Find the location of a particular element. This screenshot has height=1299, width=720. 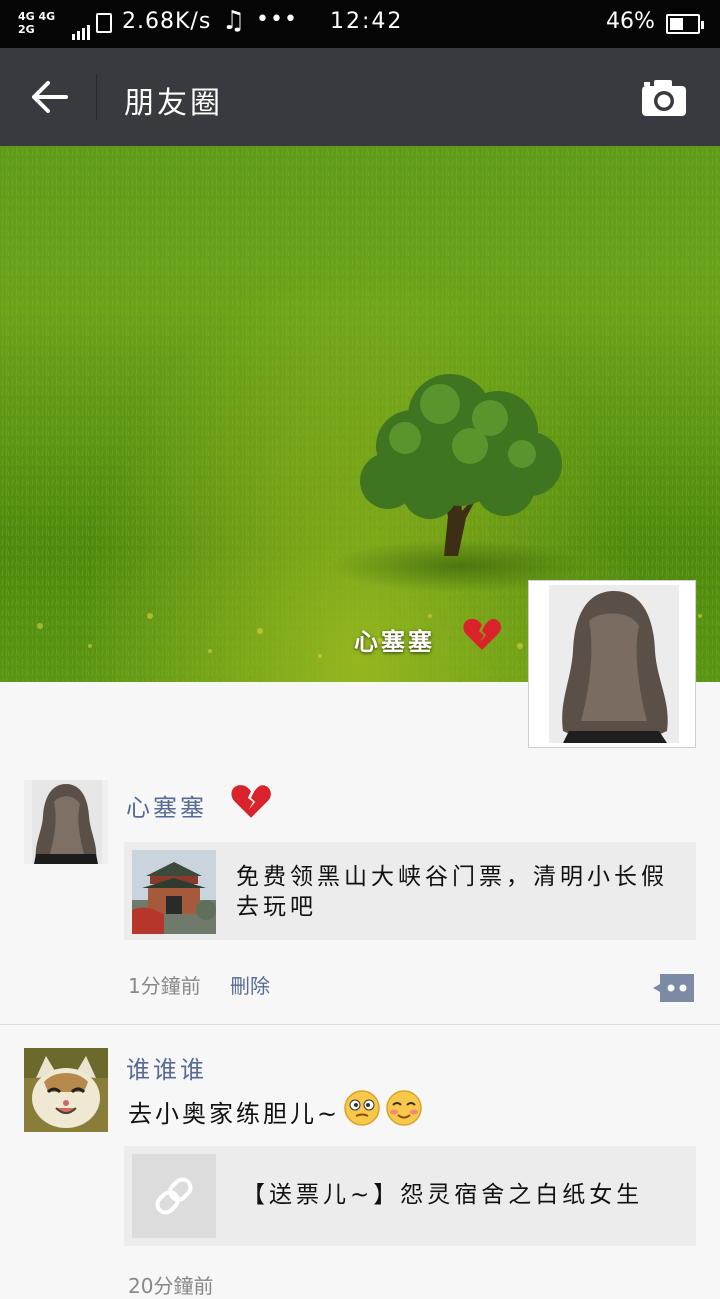

cat-photo is located at coordinates (66, 1090).